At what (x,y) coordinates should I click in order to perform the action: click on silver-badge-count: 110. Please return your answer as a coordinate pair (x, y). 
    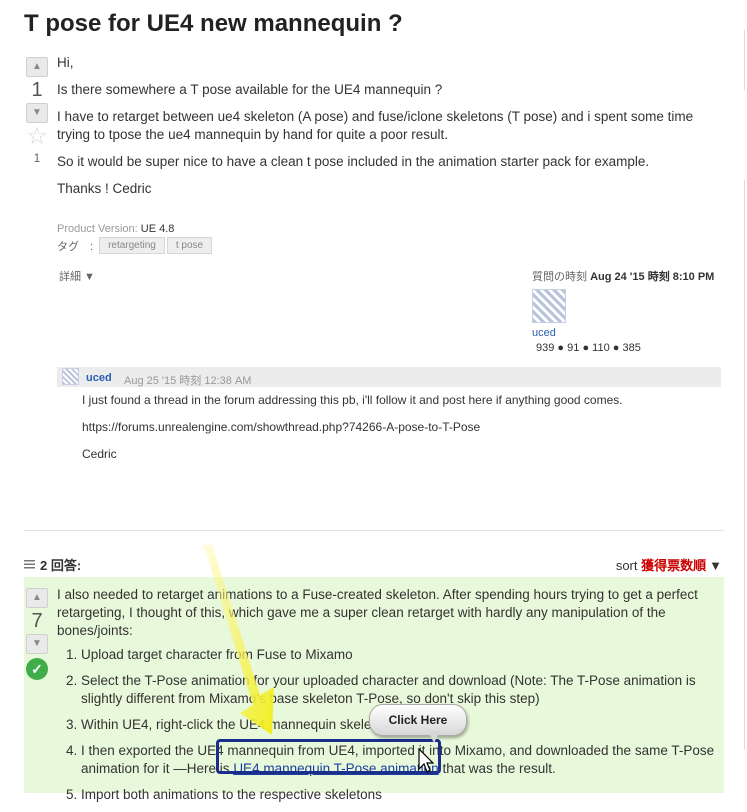
    Looking at the image, I should click on (601, 348).